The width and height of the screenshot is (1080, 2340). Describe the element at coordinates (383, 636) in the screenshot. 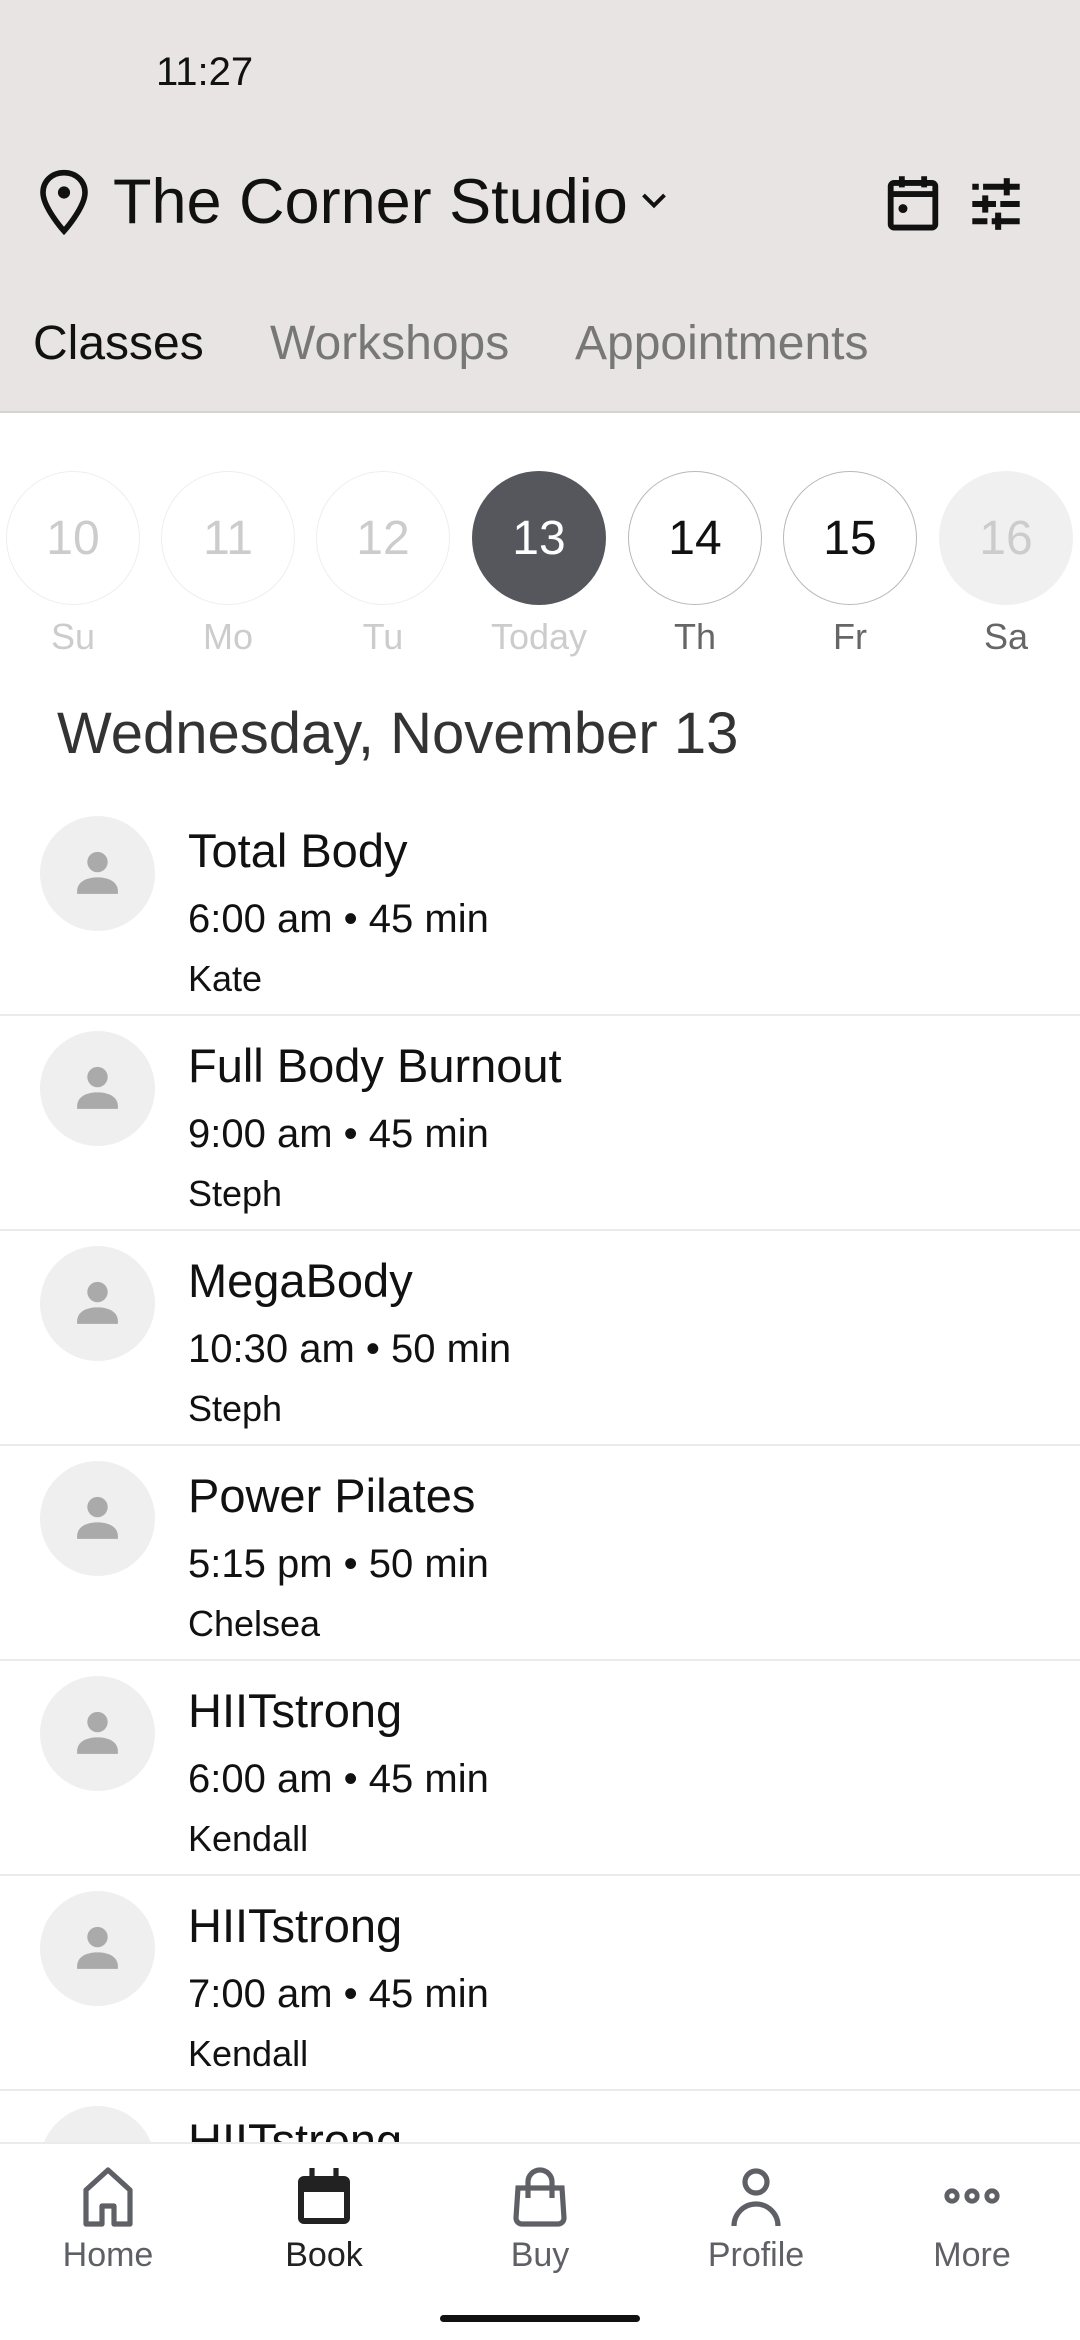

I see `day-label: Tu` at that location.